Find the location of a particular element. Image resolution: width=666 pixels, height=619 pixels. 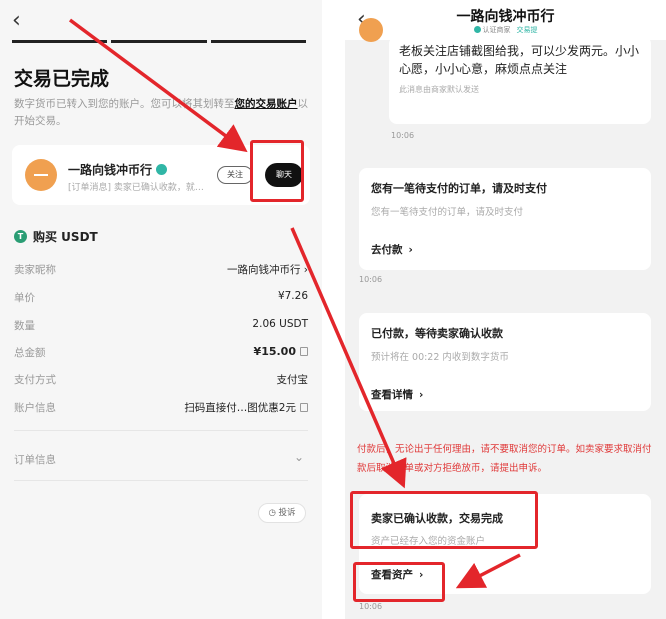

row-value: ¥15.00 is located at coordinates (281, 351).